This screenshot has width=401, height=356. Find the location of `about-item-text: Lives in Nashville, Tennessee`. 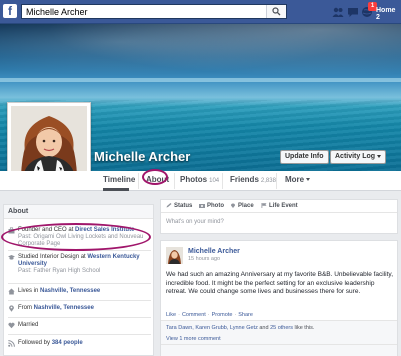

about-item-text: Lives in Nashville, Tennessee is located at coordinates (84, 291).